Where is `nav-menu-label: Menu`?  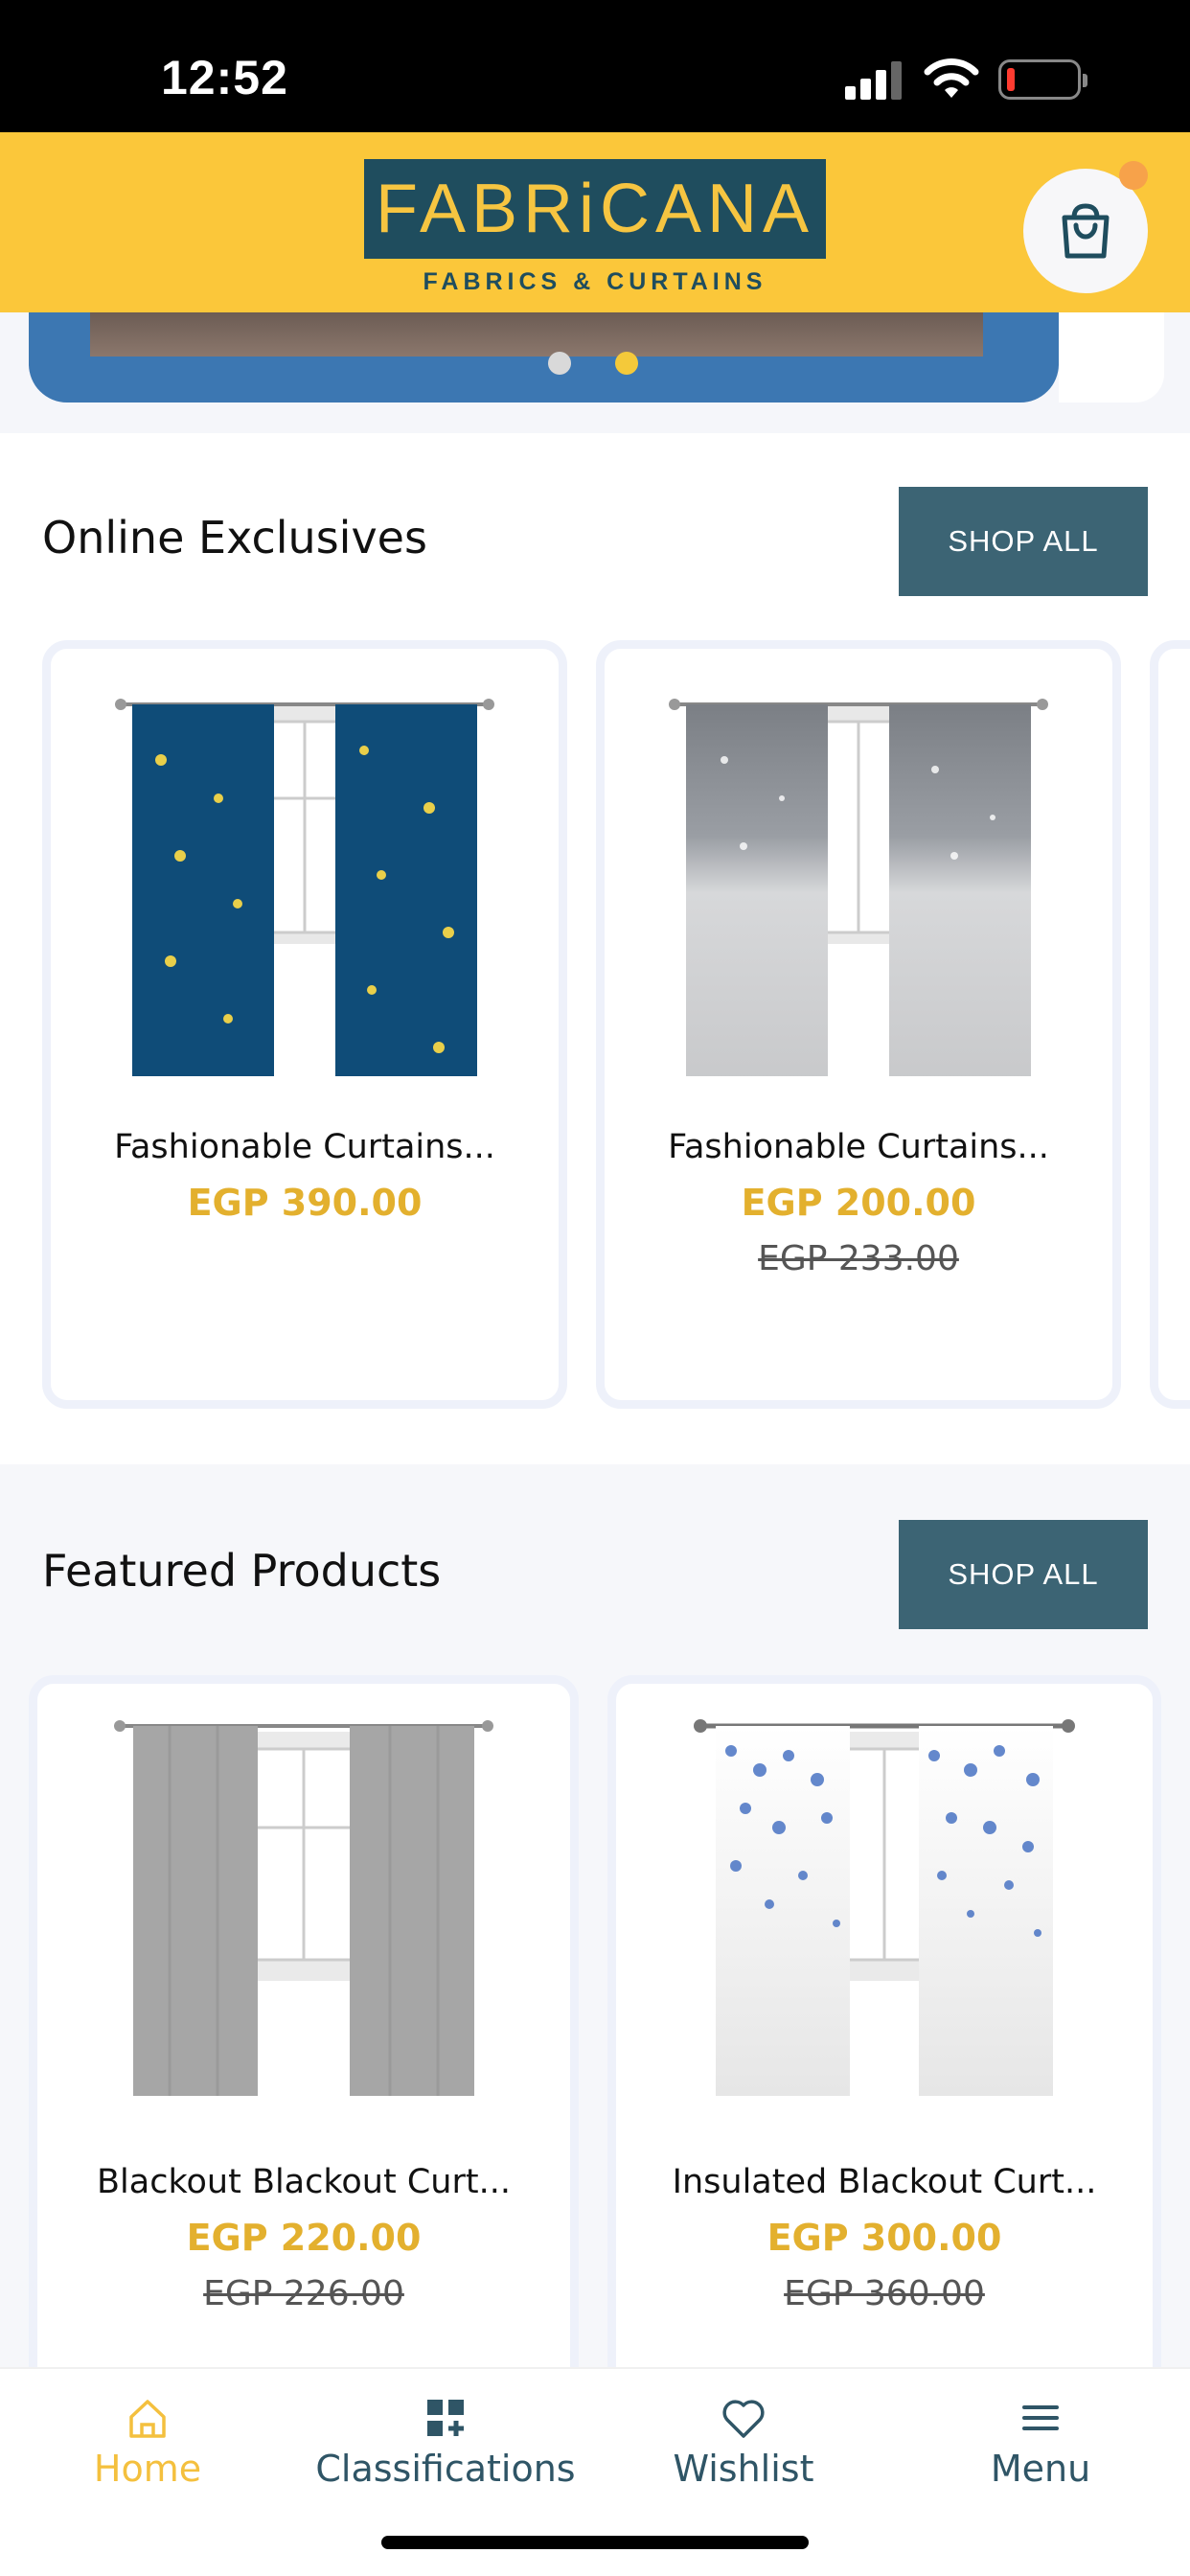 nav-menu-label: Menu is located at coordinates (1040, 2469).